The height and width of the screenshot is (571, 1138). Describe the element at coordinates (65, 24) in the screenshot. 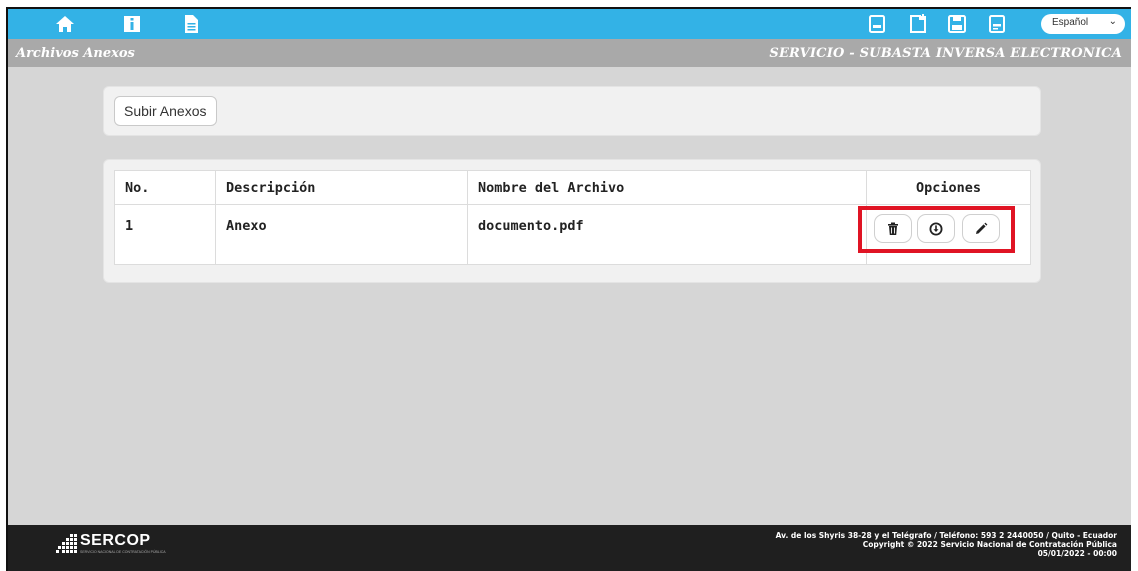

I see `home-icon` at that location.